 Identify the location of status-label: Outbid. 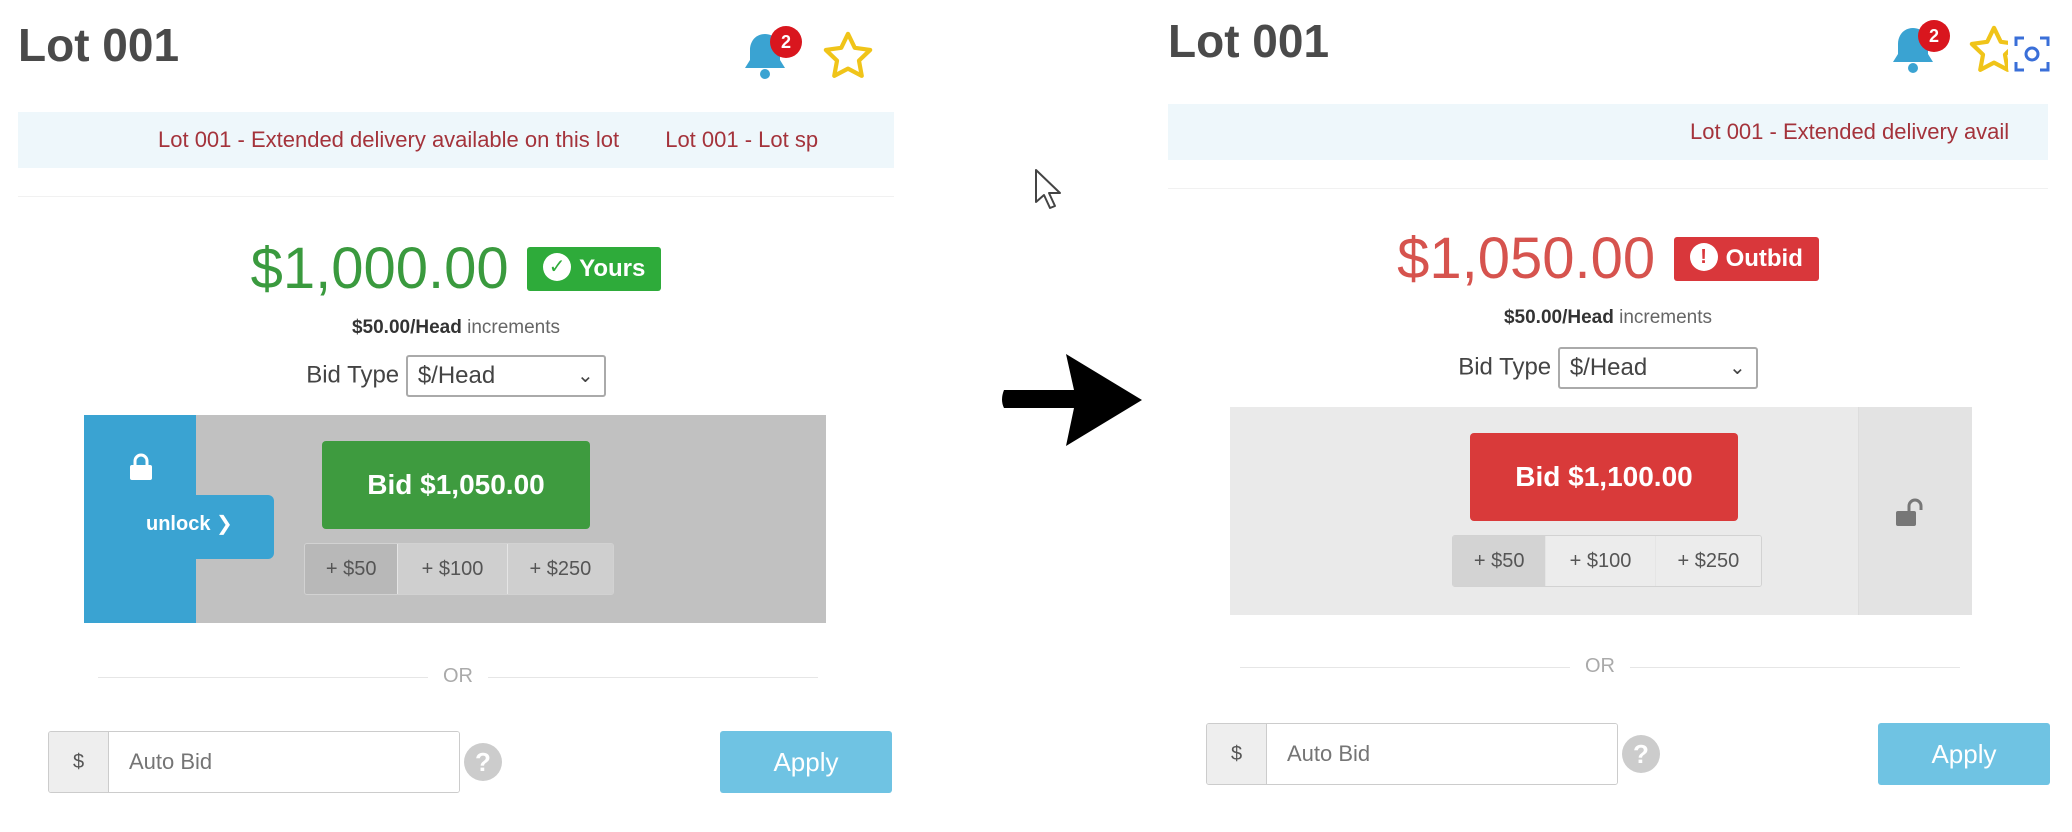
(1764, 258).